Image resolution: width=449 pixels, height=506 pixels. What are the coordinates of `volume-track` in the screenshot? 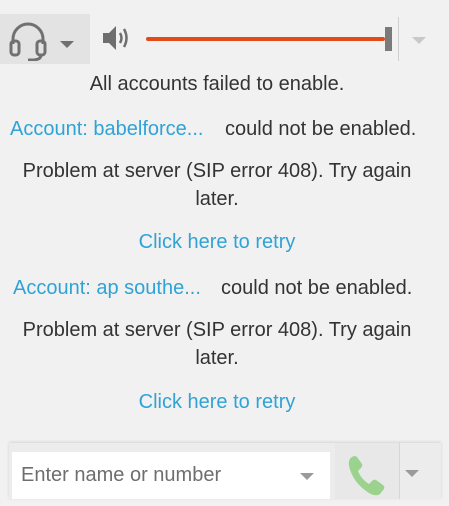 It's located at (265, 39).